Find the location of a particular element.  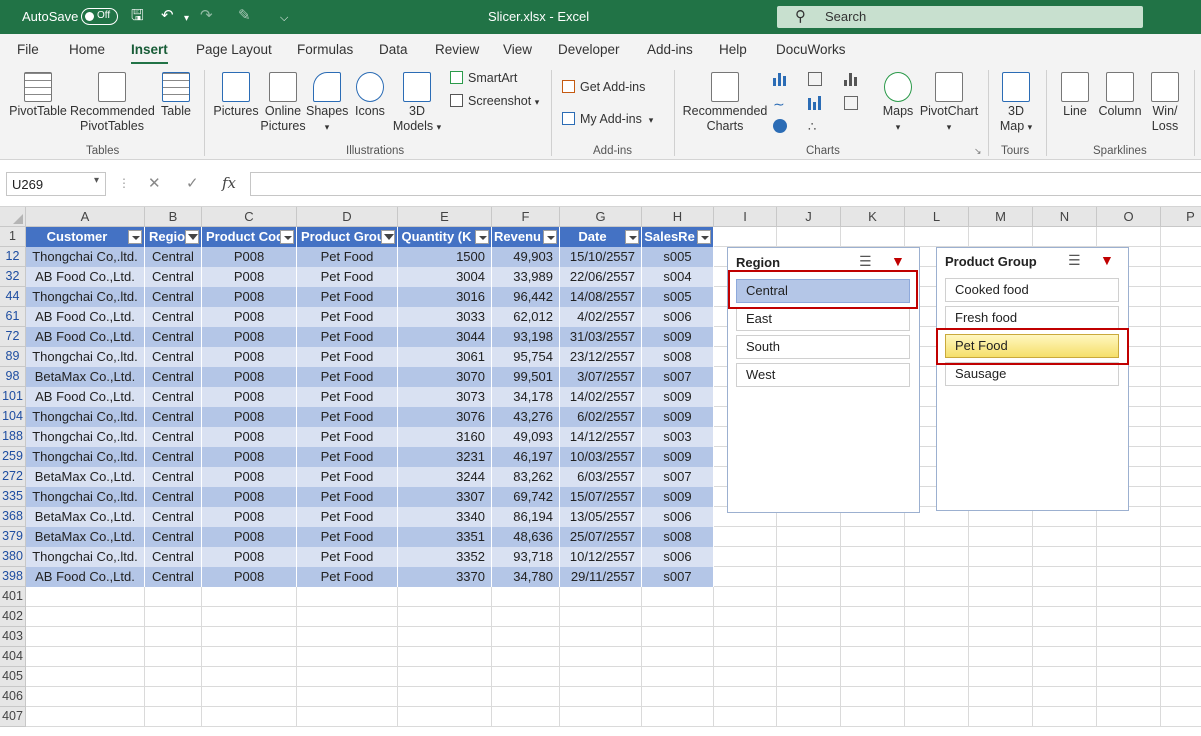

table-cell: 86,194 is located at coordinates (526, 517).